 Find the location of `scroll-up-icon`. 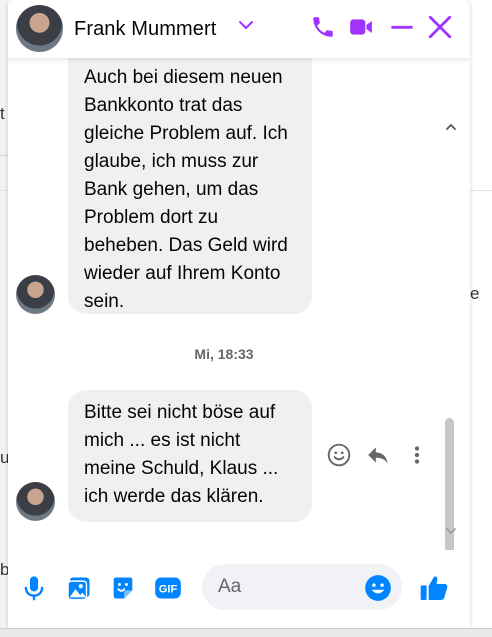

scroll-up-icon is located at coordinates (451, 127).